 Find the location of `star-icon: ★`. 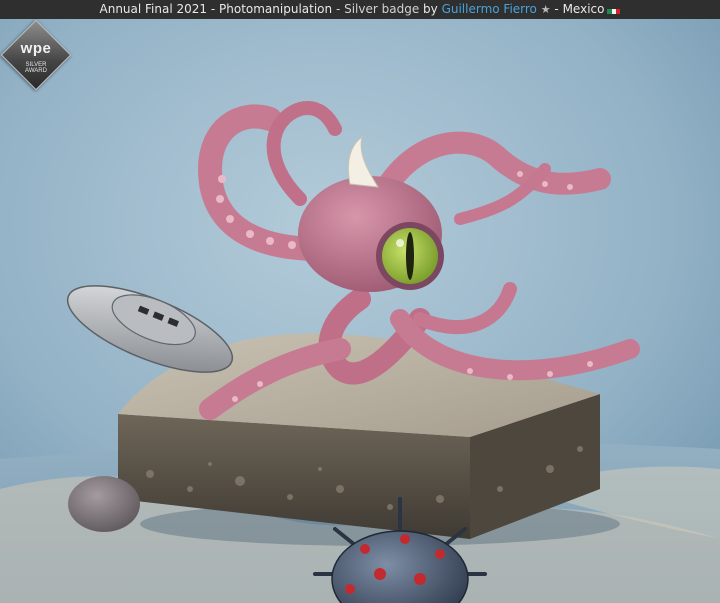

star-icon: ★ is located at coordinates (545, 9).